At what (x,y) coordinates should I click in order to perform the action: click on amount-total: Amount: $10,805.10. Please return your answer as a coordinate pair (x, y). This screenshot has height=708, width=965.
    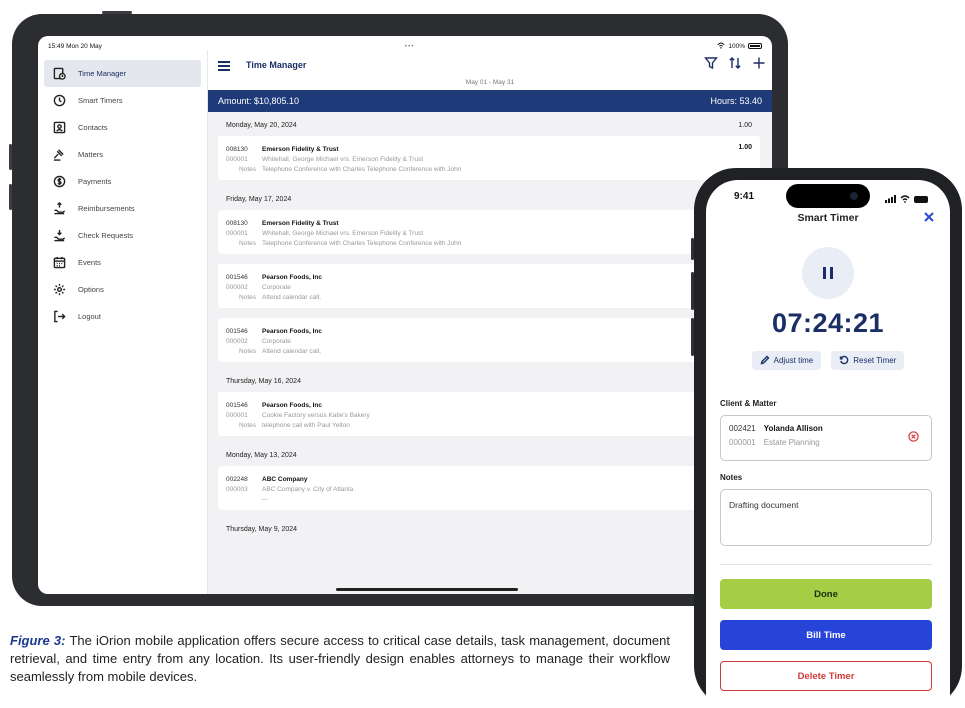
    Looking at the image, I should click on (259, 101).